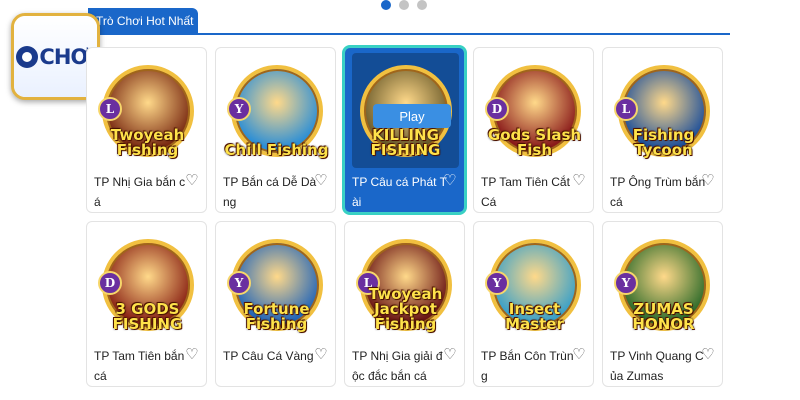 The width and height of the screenshot is (800, 400). What do you see at coordinates (663, 110) in the screenshot?
I see `game-thumbnail: L Fishing Tycoon` at bounding box center [663, 110].